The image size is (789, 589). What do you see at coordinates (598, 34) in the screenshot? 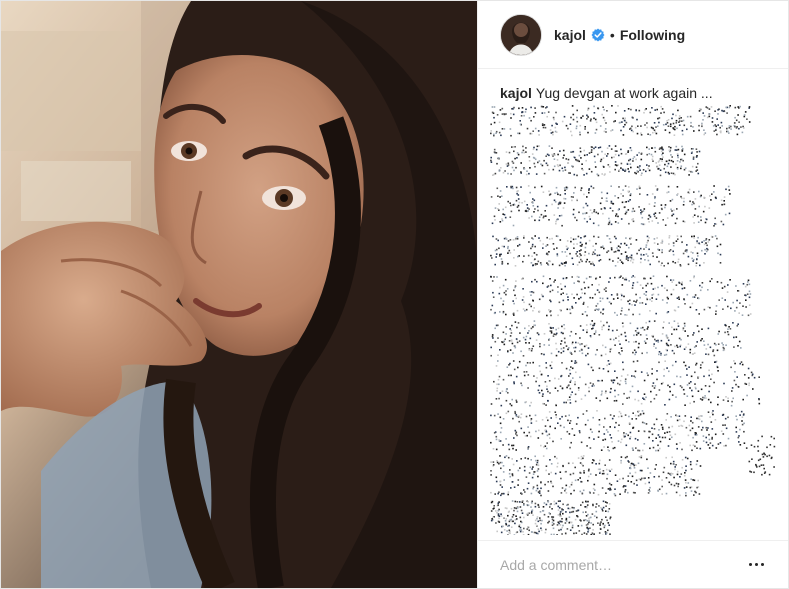
I see `verified-badge-icon` at bounding box center [598, 34].